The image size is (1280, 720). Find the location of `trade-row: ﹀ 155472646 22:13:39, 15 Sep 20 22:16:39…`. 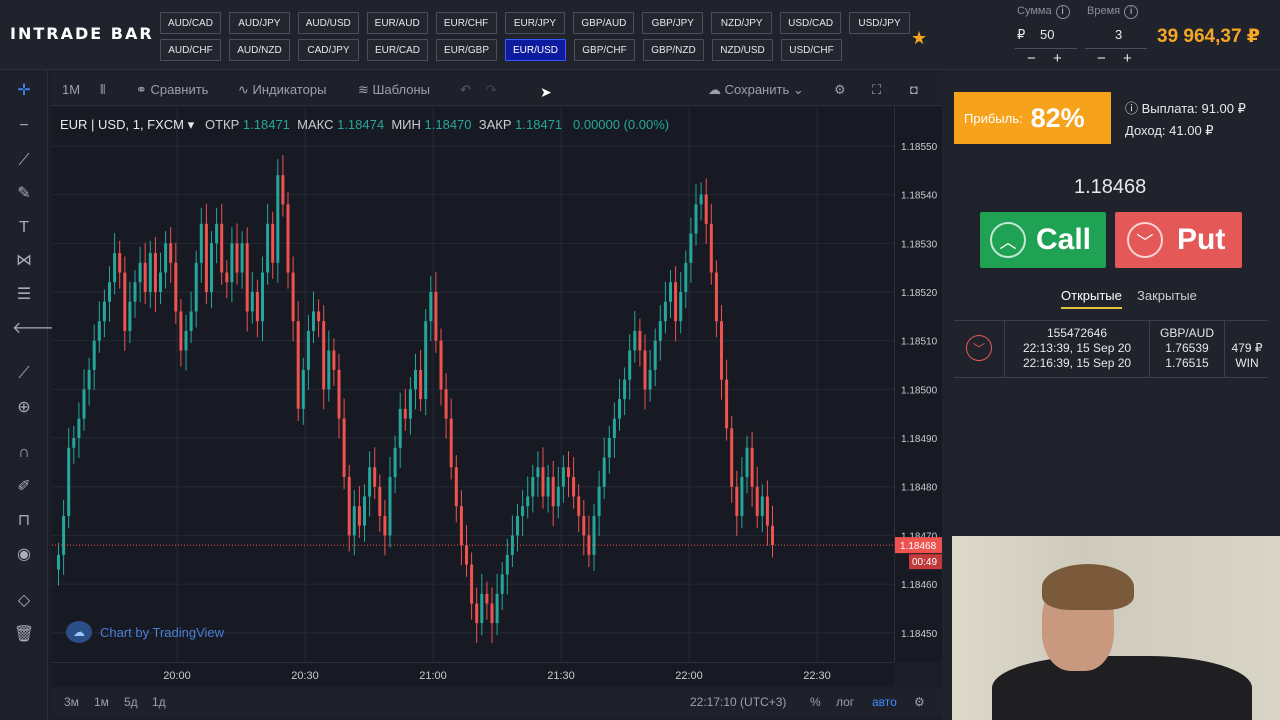

trade-row: ﹀ 155472646 22:13:39, 15 Sep 20 22:16:39… is located at coordinates (1111, 349).